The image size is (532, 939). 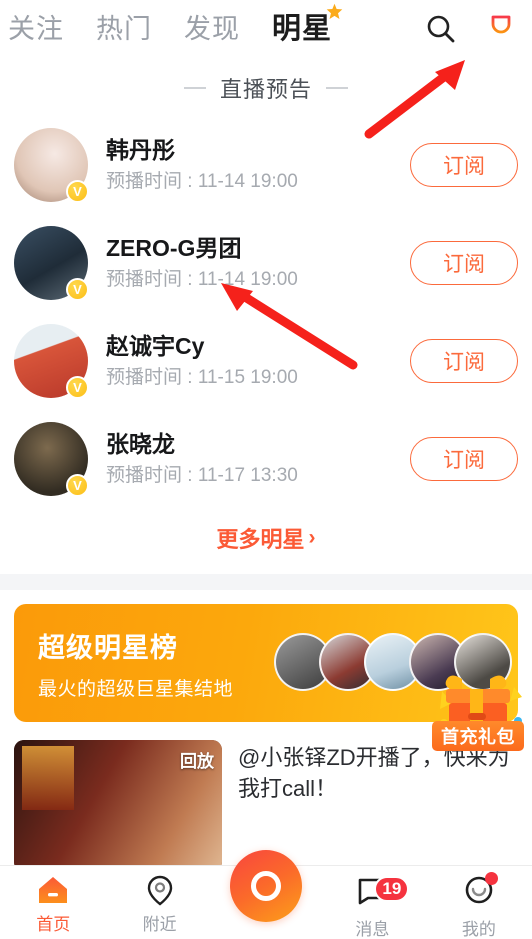 I want to click on trophy-icon, so click(x=501, y=29).